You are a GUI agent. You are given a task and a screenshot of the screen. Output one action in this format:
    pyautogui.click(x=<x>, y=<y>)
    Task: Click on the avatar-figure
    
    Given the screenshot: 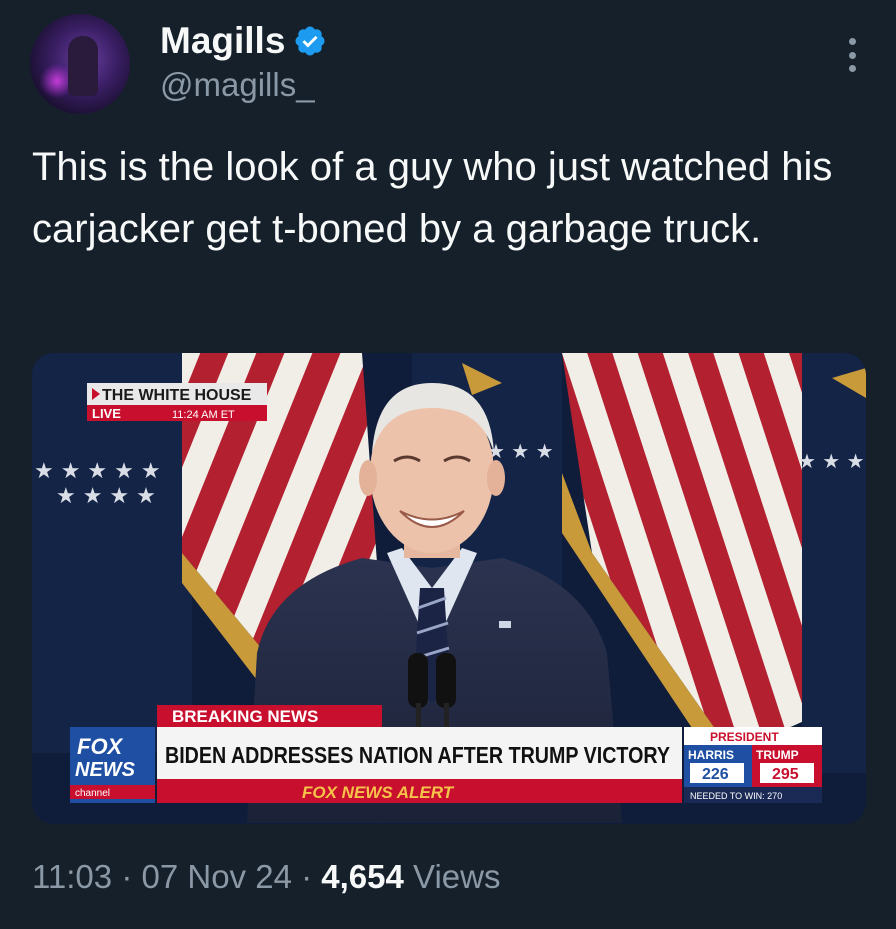 What is the action you would take?
    pyautogui.click(x=83, y=66)
    